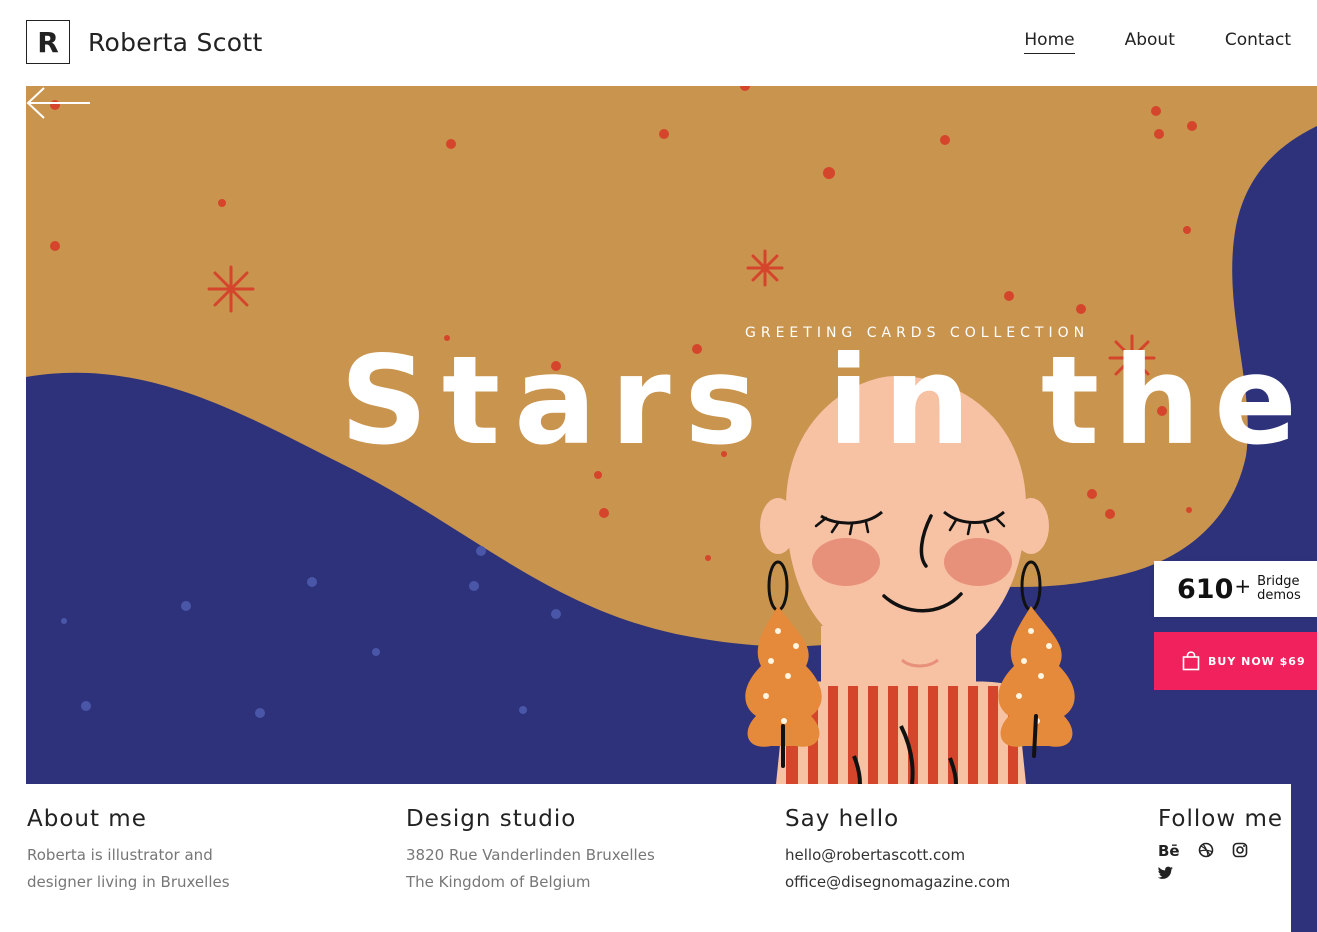  I want to click on nav-contact: Contact, so click(1258, 42).